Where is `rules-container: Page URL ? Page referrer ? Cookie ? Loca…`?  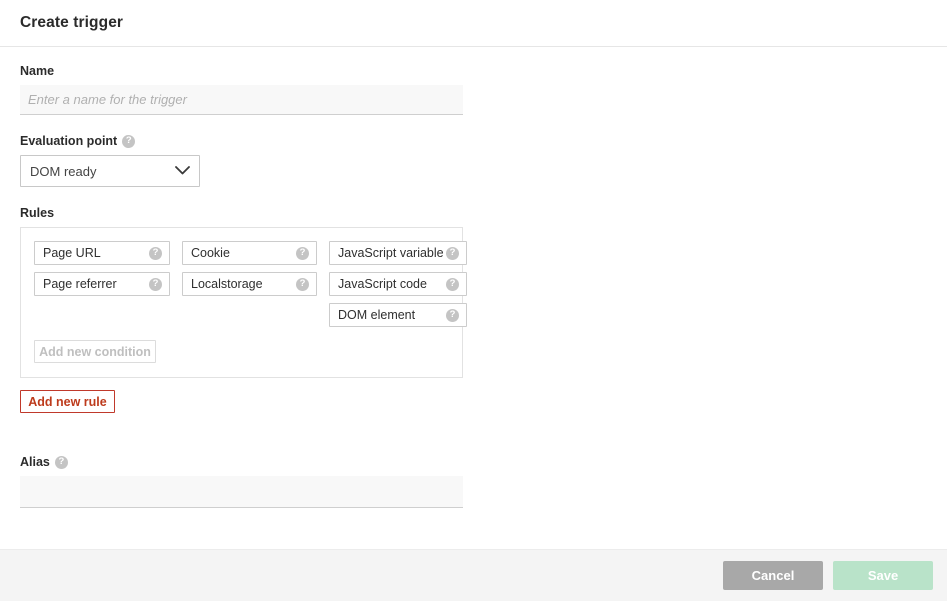
rules-container: Page URL ? Page referrer ? Cookie ? Loca… is located at coordinates (243, 302).